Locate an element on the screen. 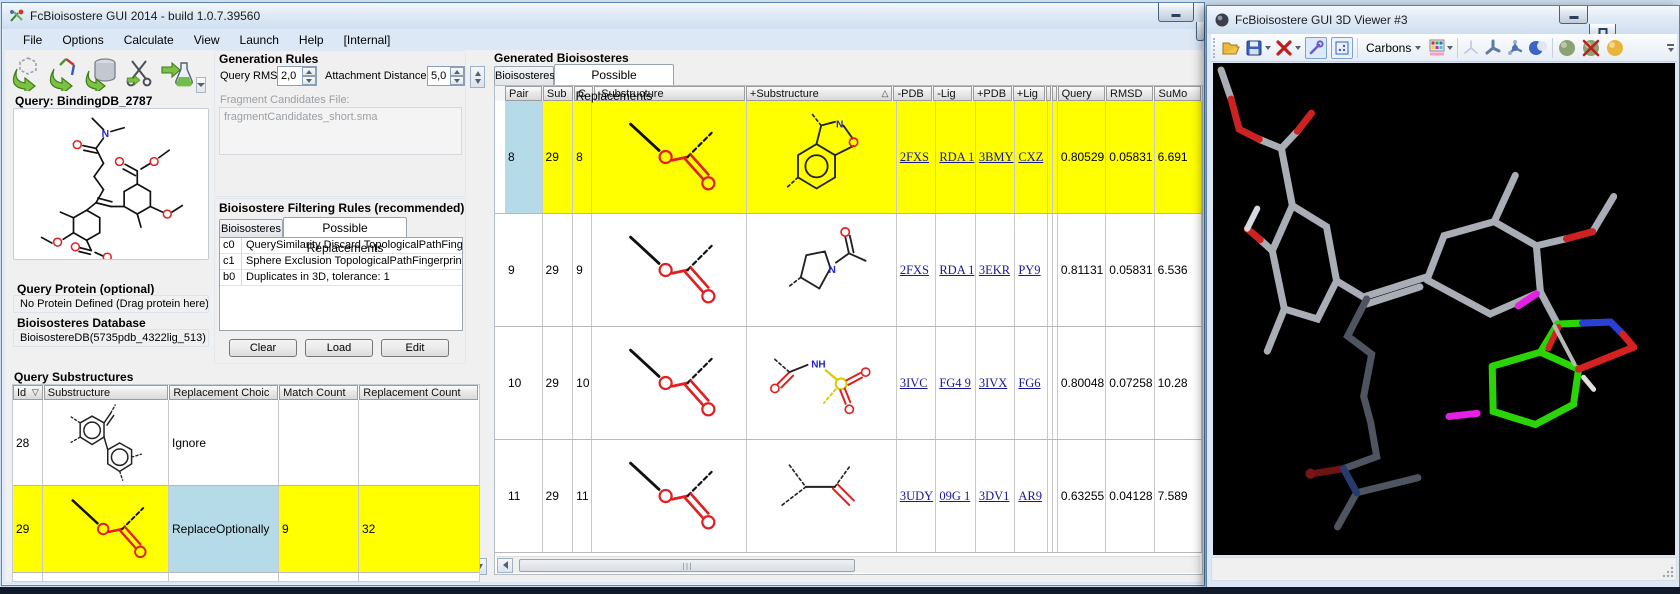 The image size is (1680, 594). pair-cell: 9 is located at coordinates (524, 270).